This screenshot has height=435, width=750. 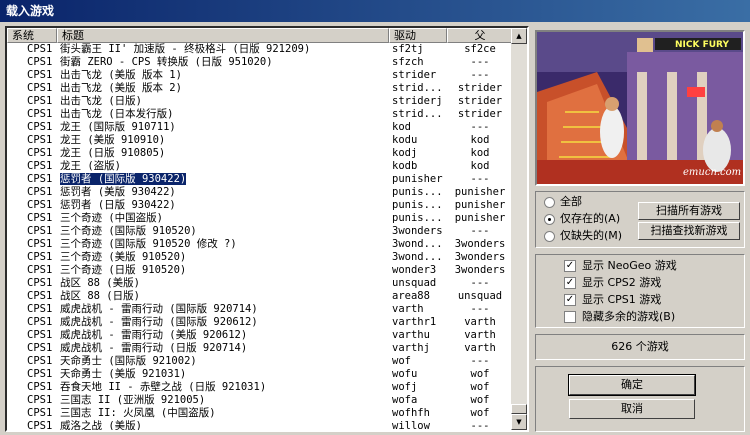 I want to click on radio-all-icon, so click(x=549, y=202).